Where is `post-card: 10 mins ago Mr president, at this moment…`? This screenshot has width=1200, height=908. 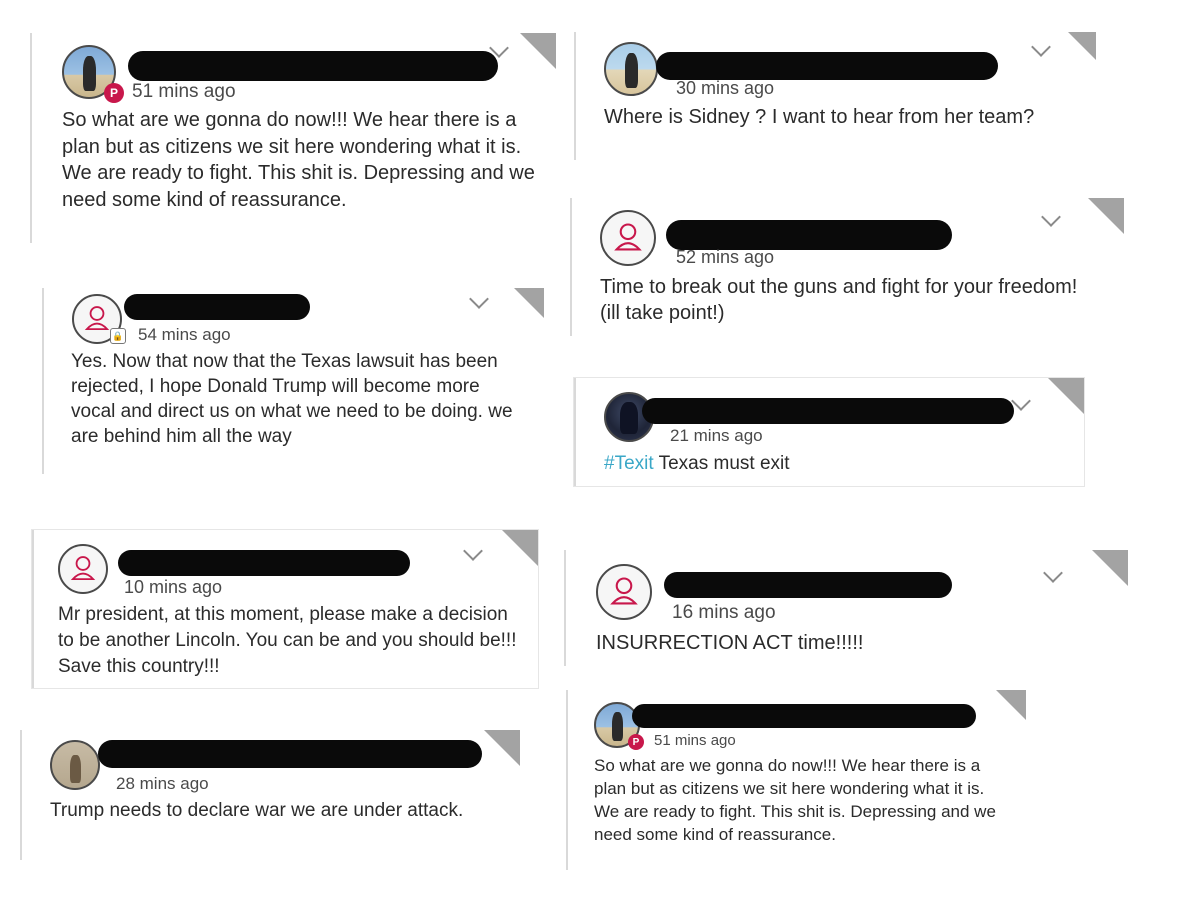 post-card: 10 mins ago Mr president, at this moment… is located at coordinates (285, 609).